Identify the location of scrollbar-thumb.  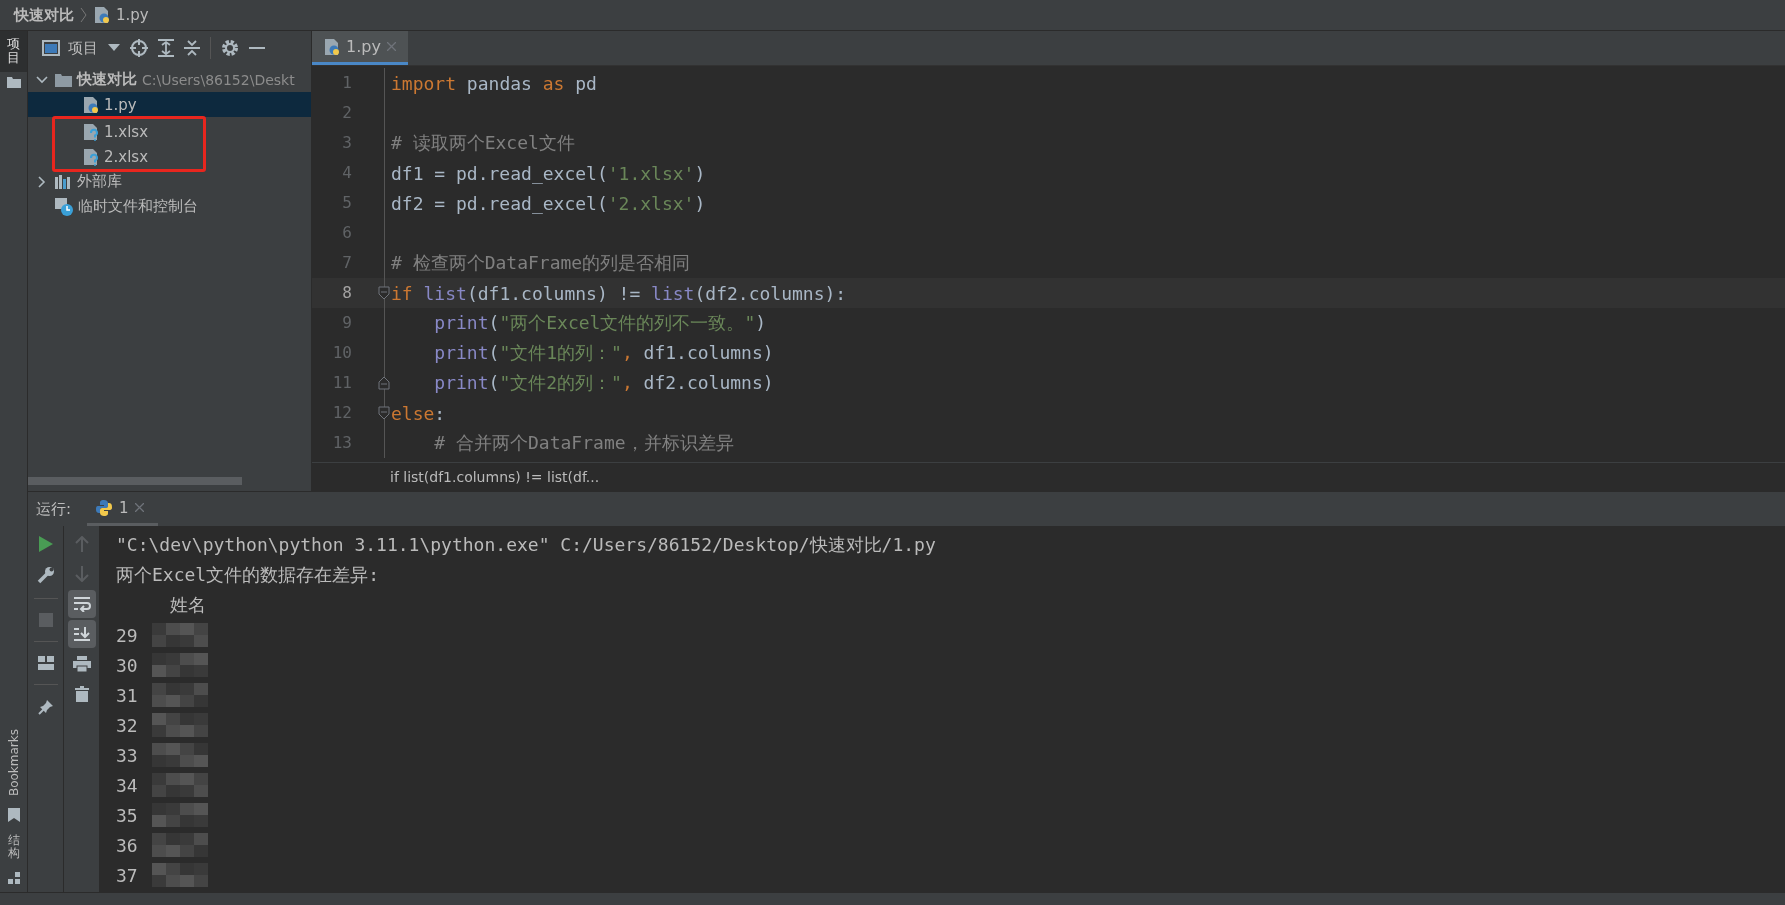
(135, 481).